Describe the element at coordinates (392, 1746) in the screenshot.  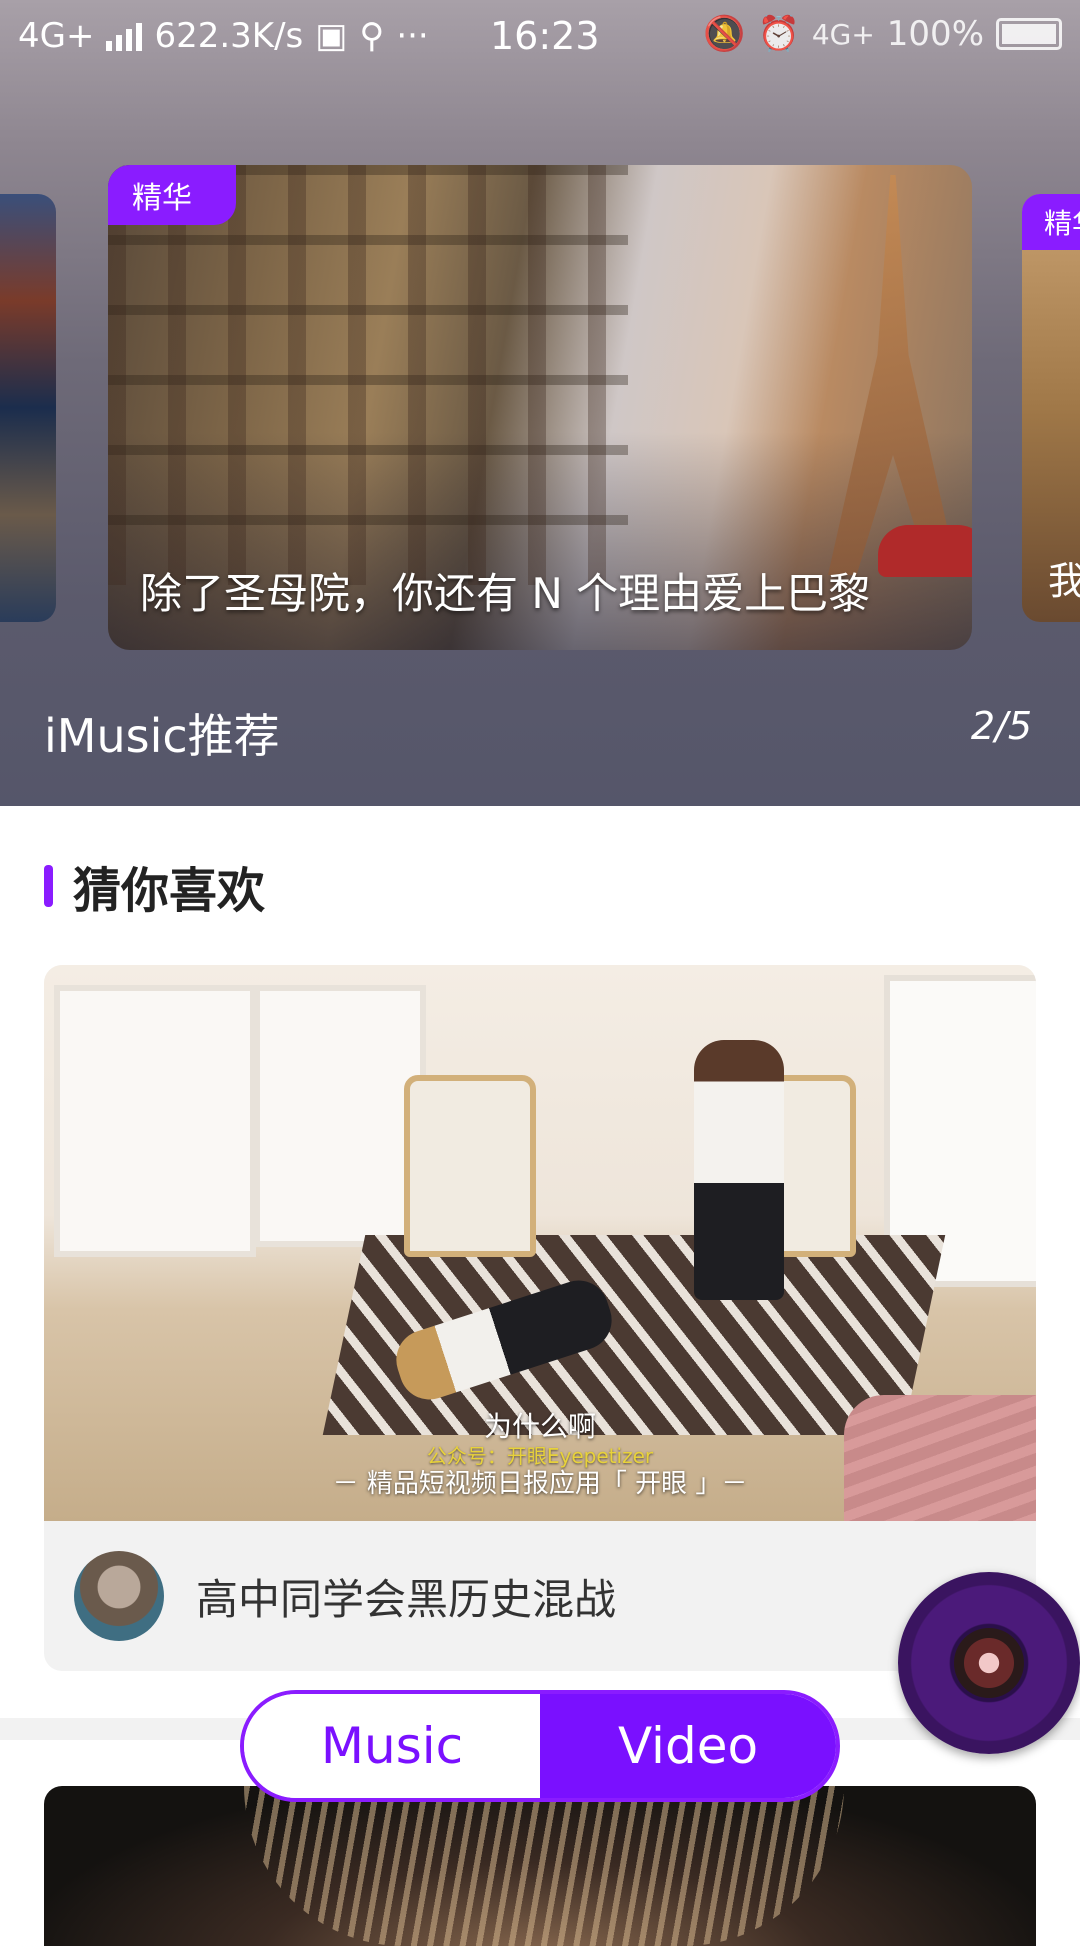
I see `tab-music: Music` at that location.